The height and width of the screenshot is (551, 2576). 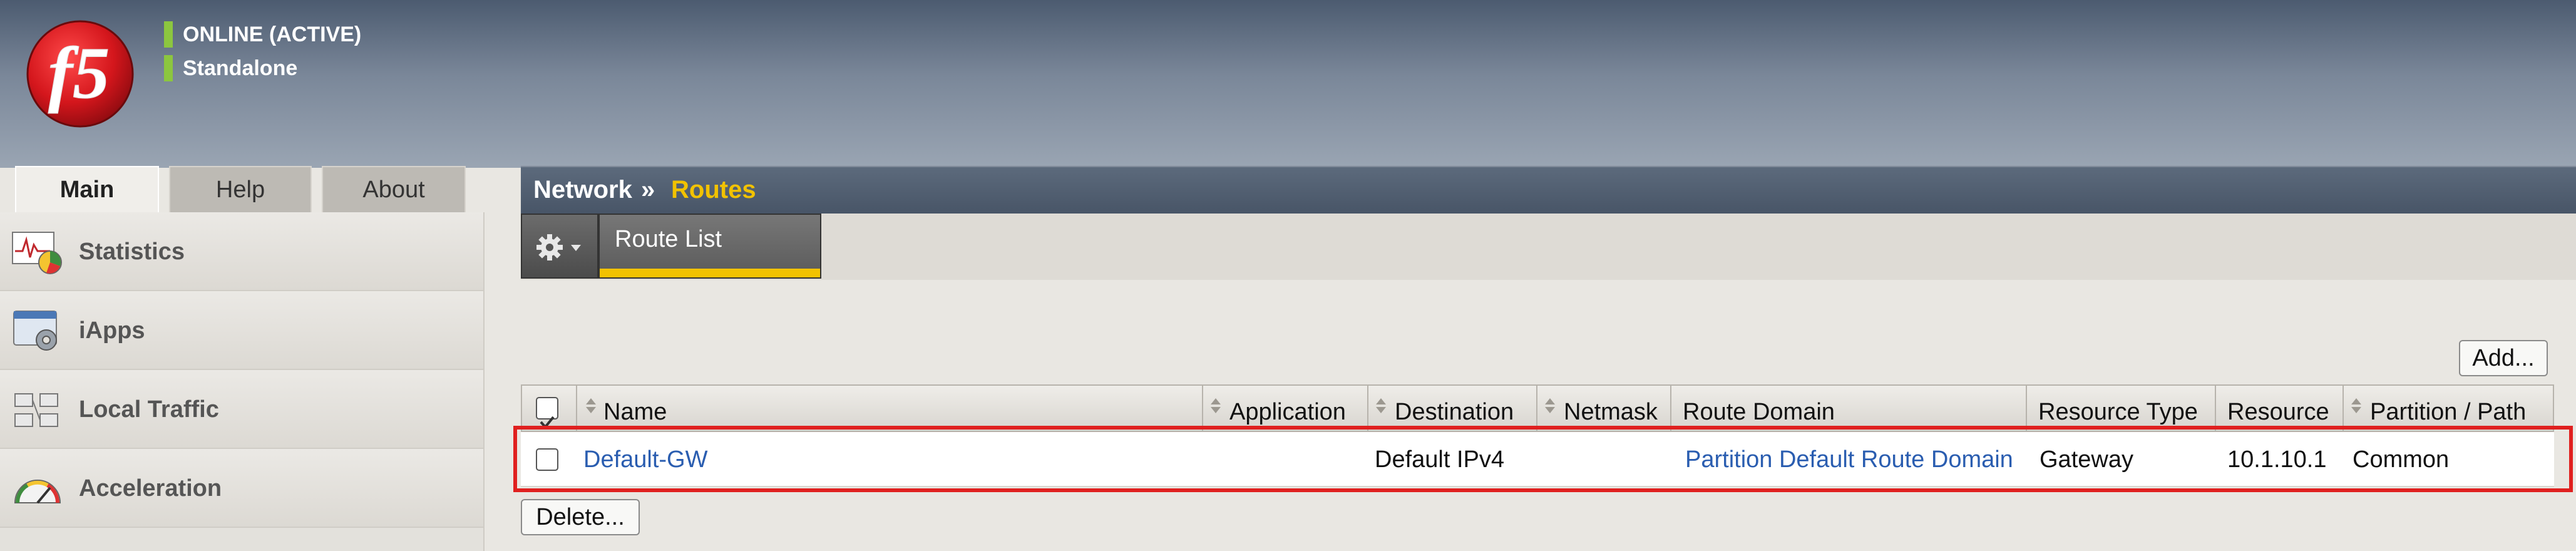 I want to click on select-all-checkbox, so click(x=547, y=413).